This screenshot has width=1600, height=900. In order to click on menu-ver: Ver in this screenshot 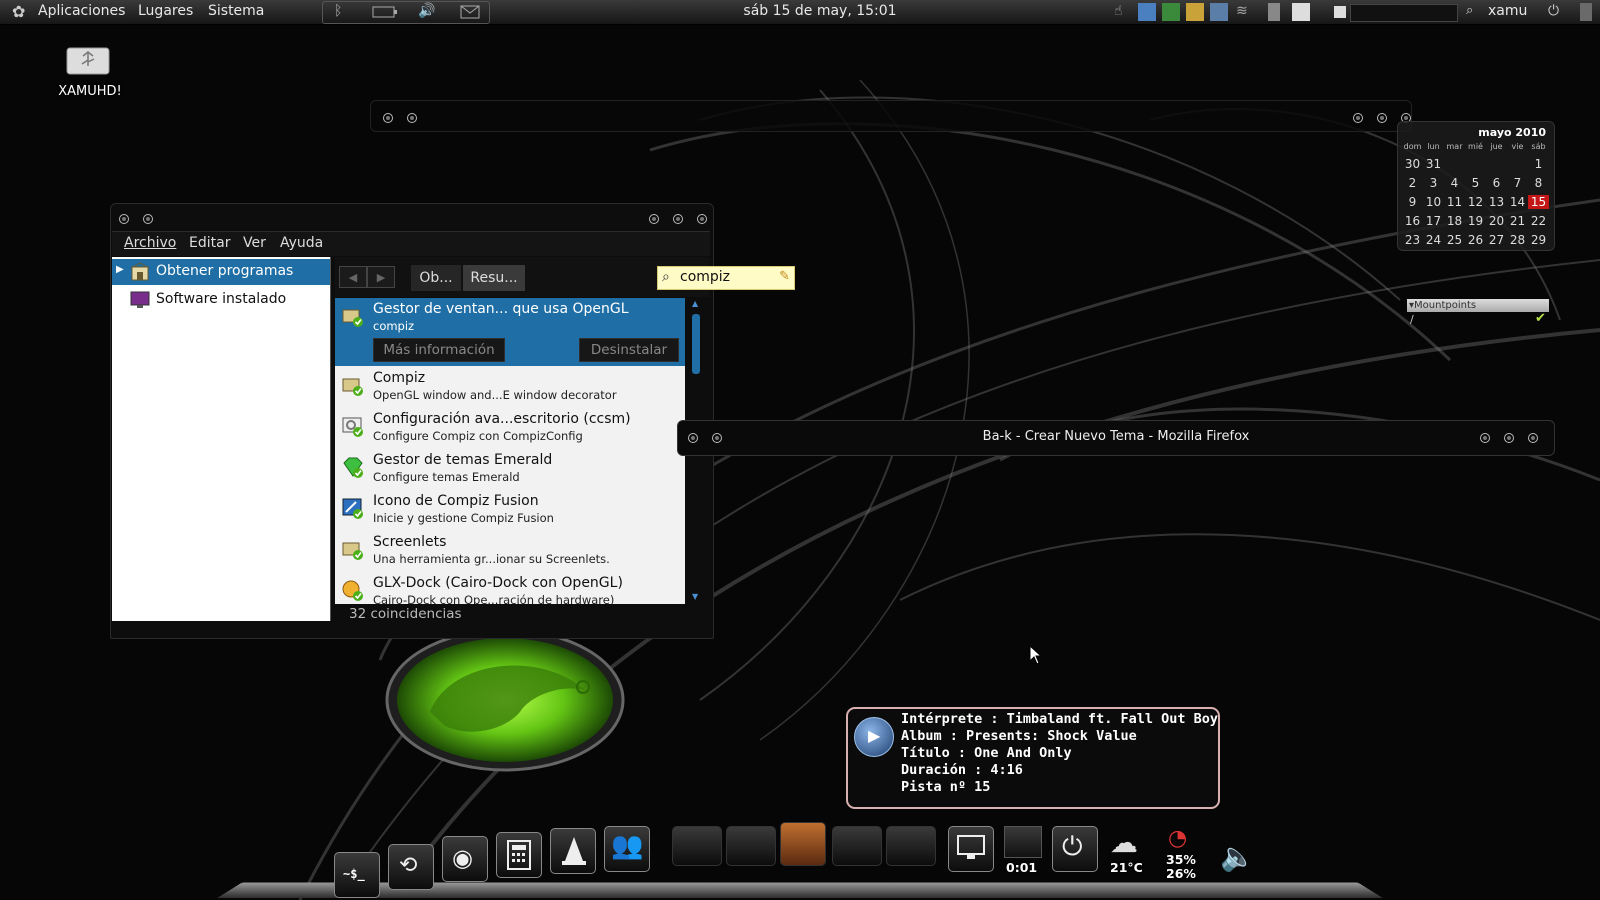, I will do `click(254, 243)`.